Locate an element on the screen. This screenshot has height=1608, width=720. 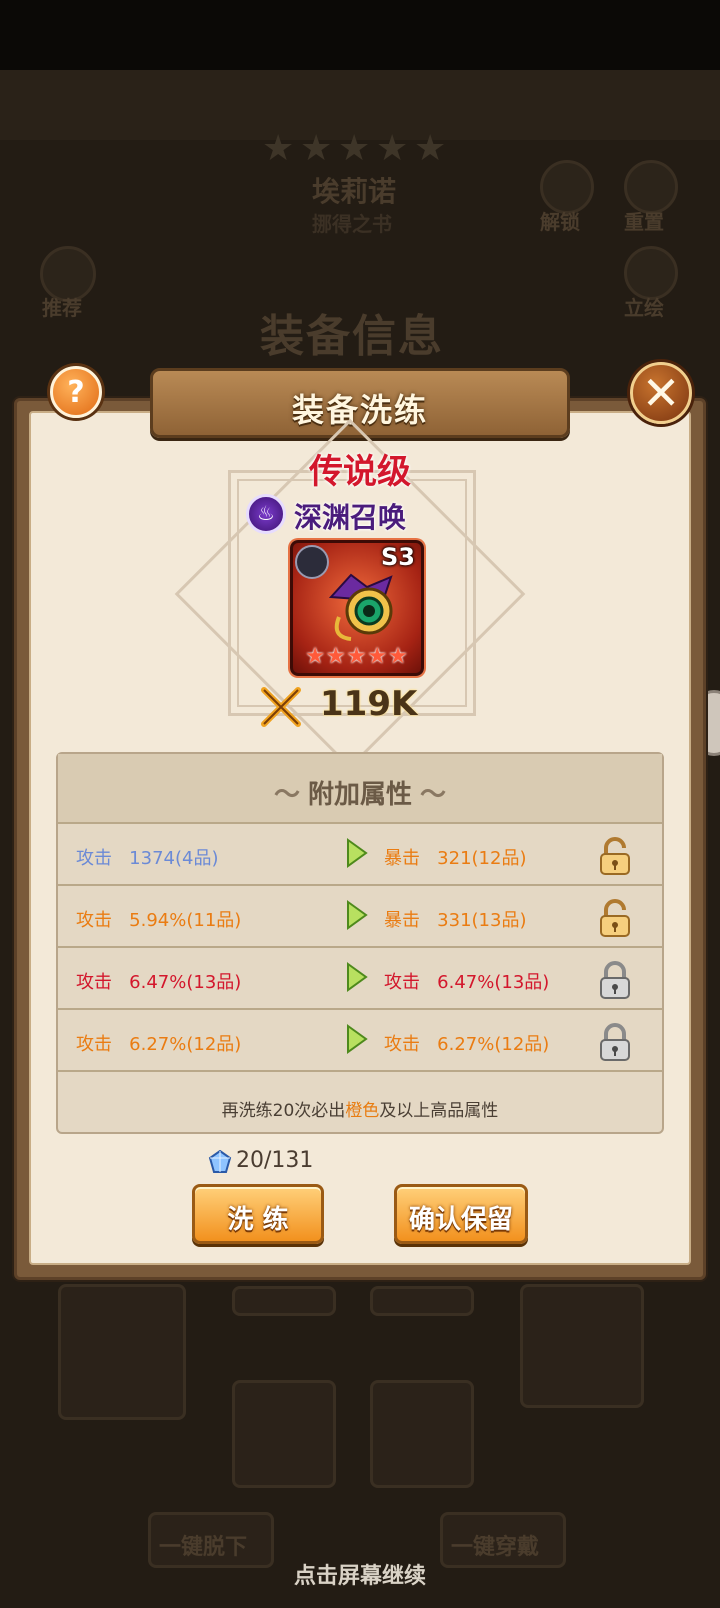
confirm-keep-button-label: 确认保留 is located at coordinates (460, 1220).